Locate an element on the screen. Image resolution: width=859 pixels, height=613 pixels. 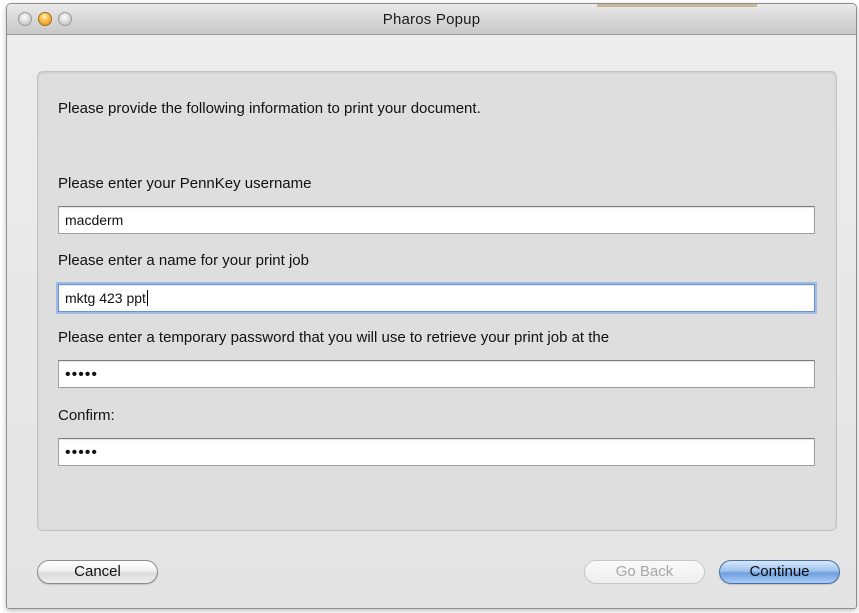
window-title: Pharos Popup is located at coordinates (431, 19).